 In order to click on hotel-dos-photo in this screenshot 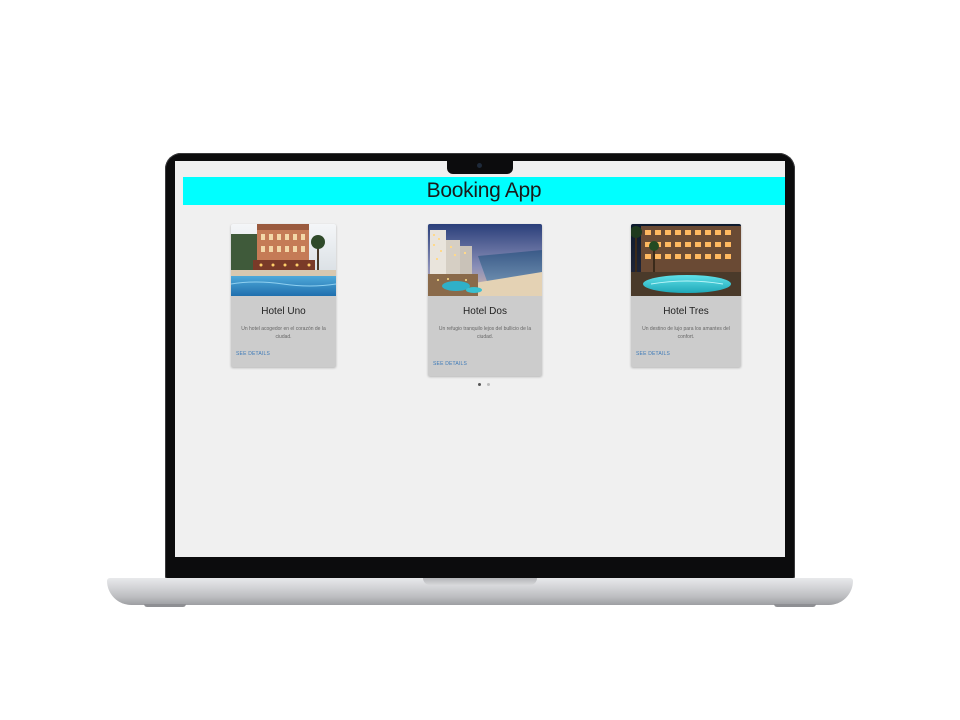, I will do `click(485, 260)`.